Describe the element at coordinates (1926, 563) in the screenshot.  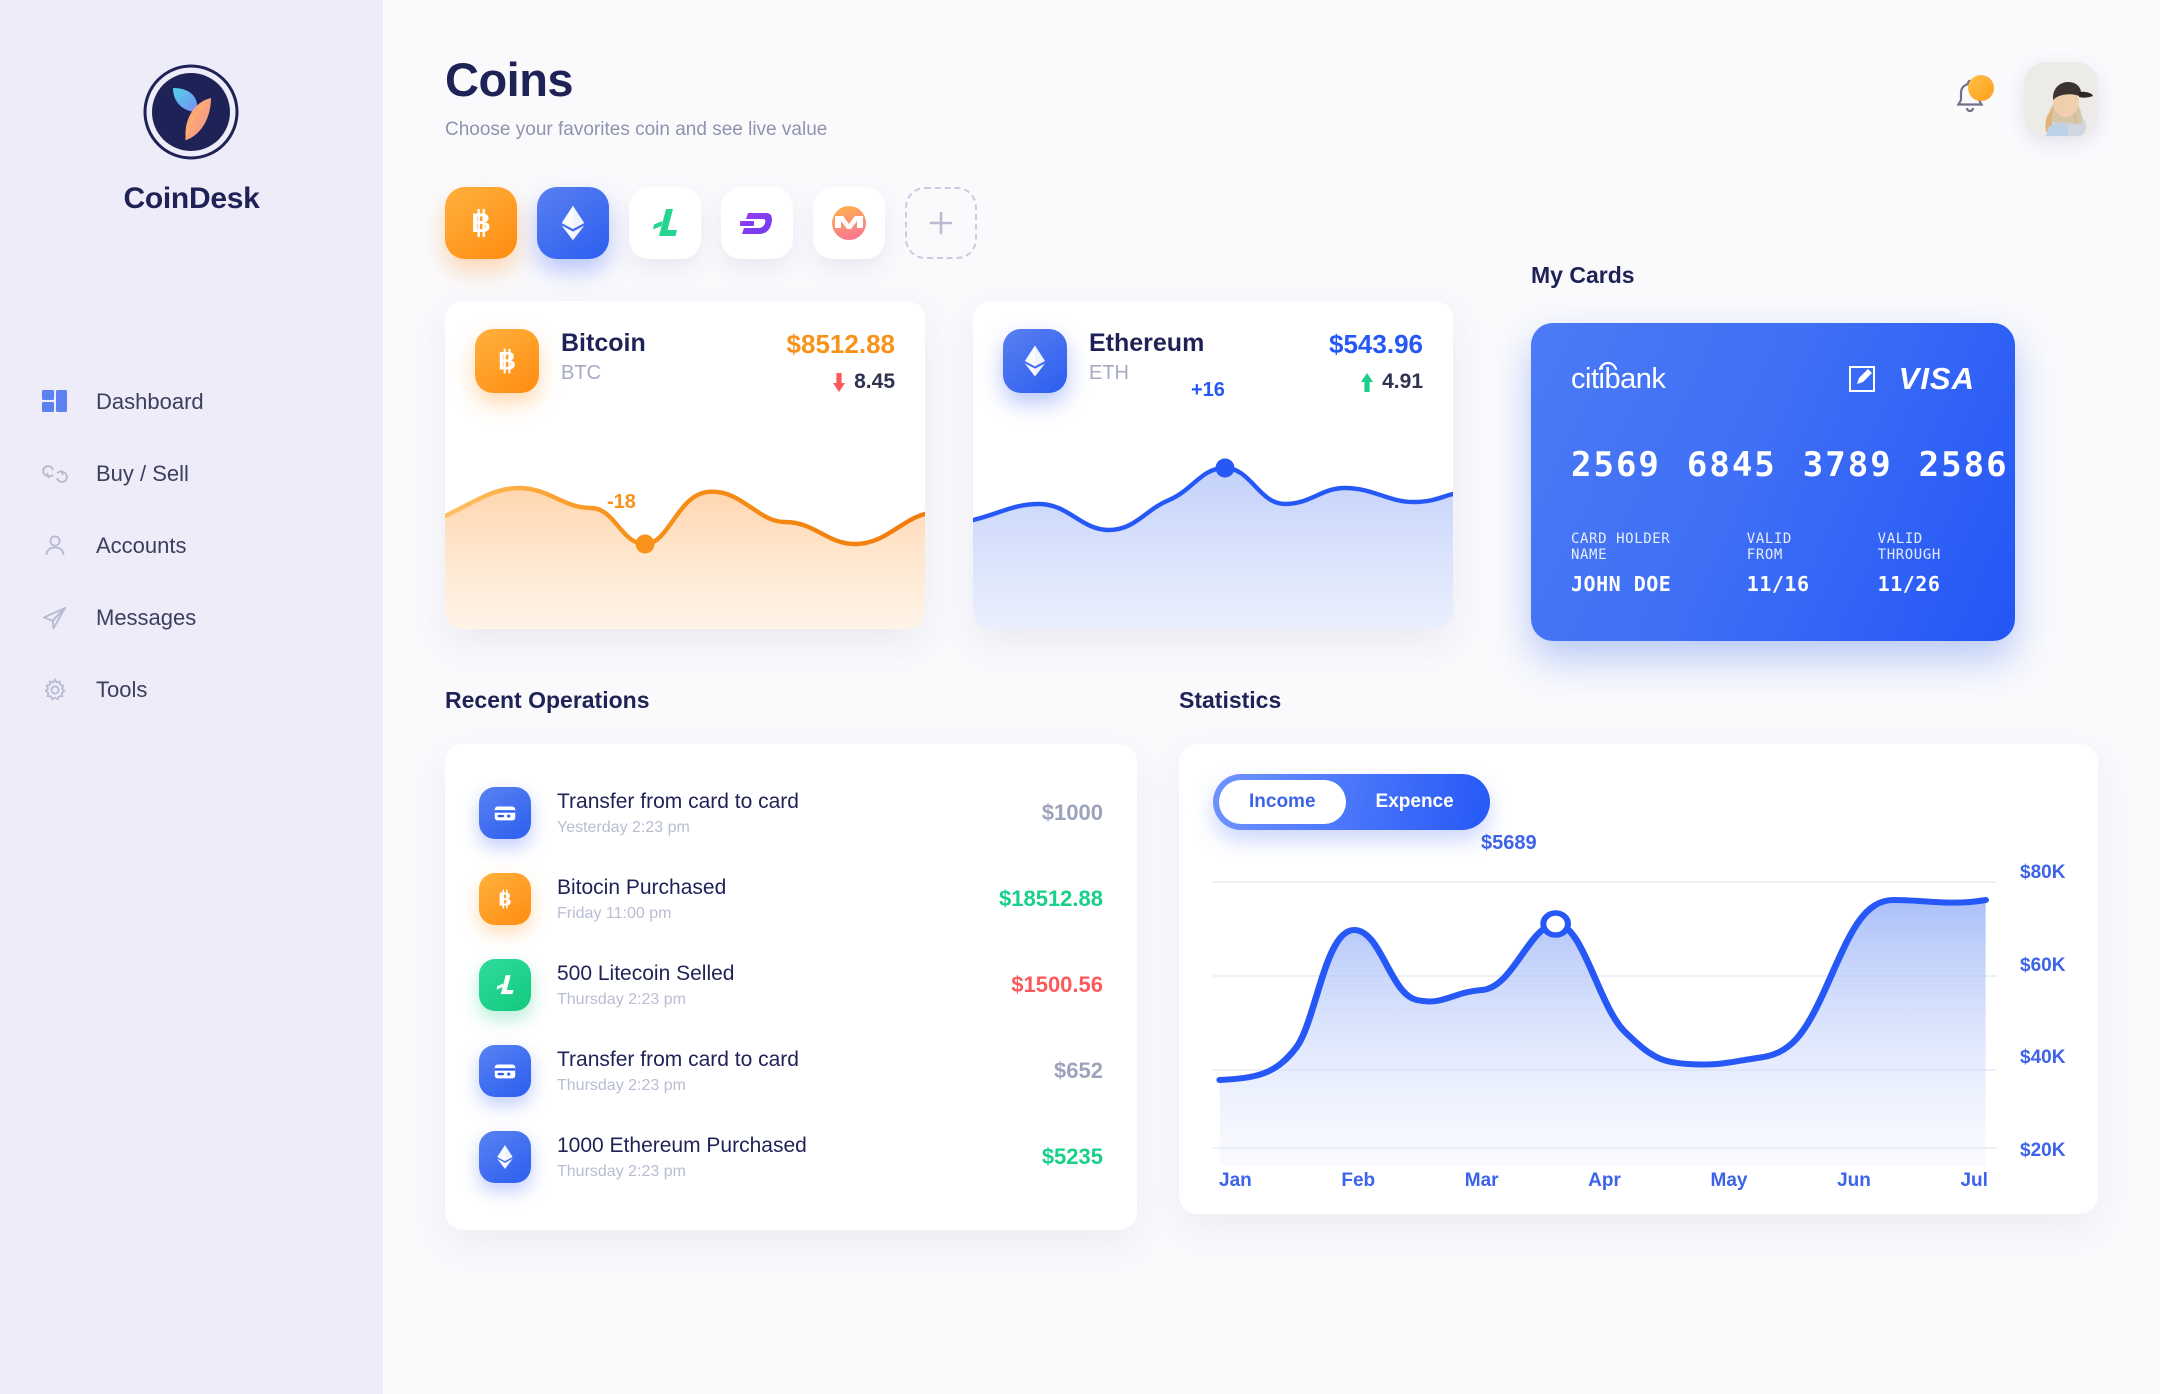
I see `valid-through-block: VALID THROUGH 11/26` at that location.